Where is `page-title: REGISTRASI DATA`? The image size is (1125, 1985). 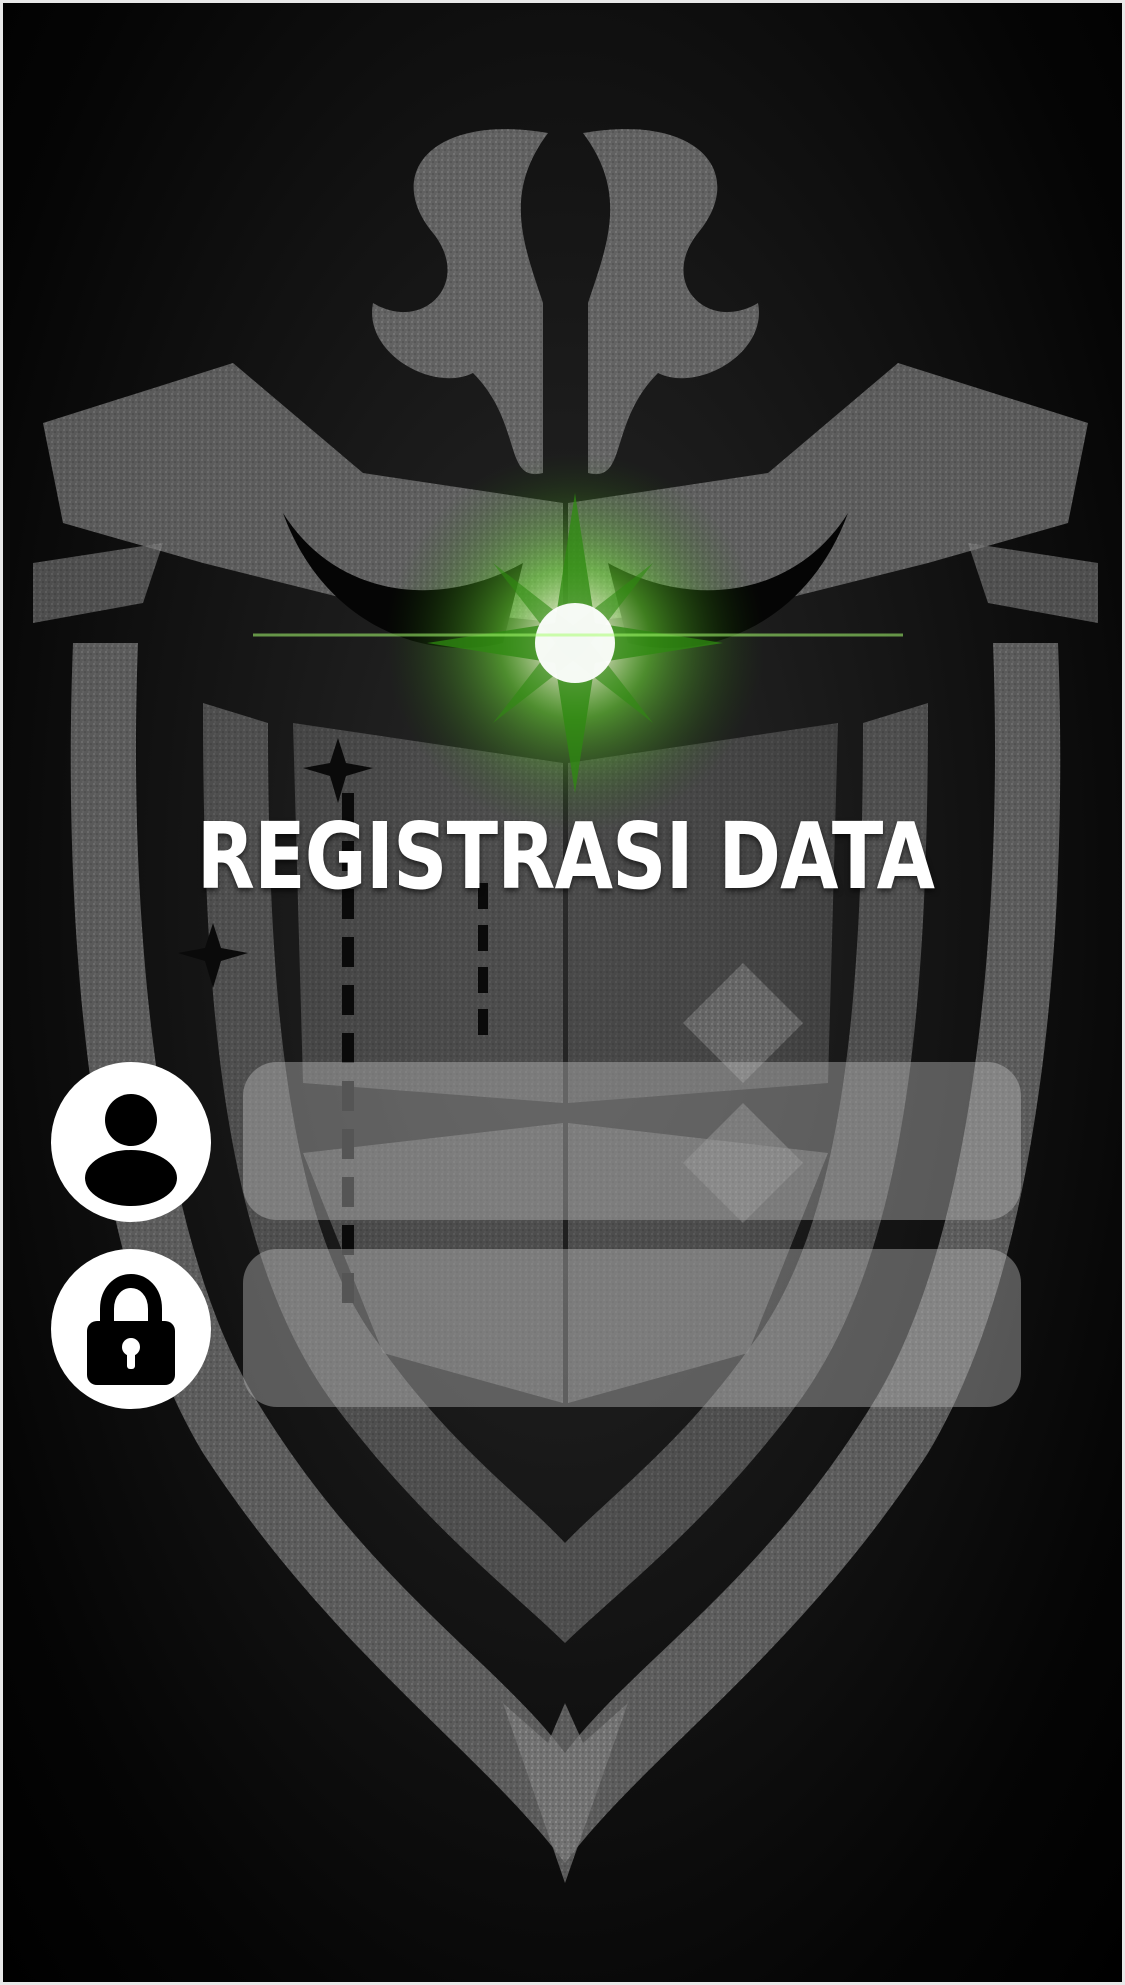 page-title: REGISTRASI DATA is located at coordinates (565, 856).